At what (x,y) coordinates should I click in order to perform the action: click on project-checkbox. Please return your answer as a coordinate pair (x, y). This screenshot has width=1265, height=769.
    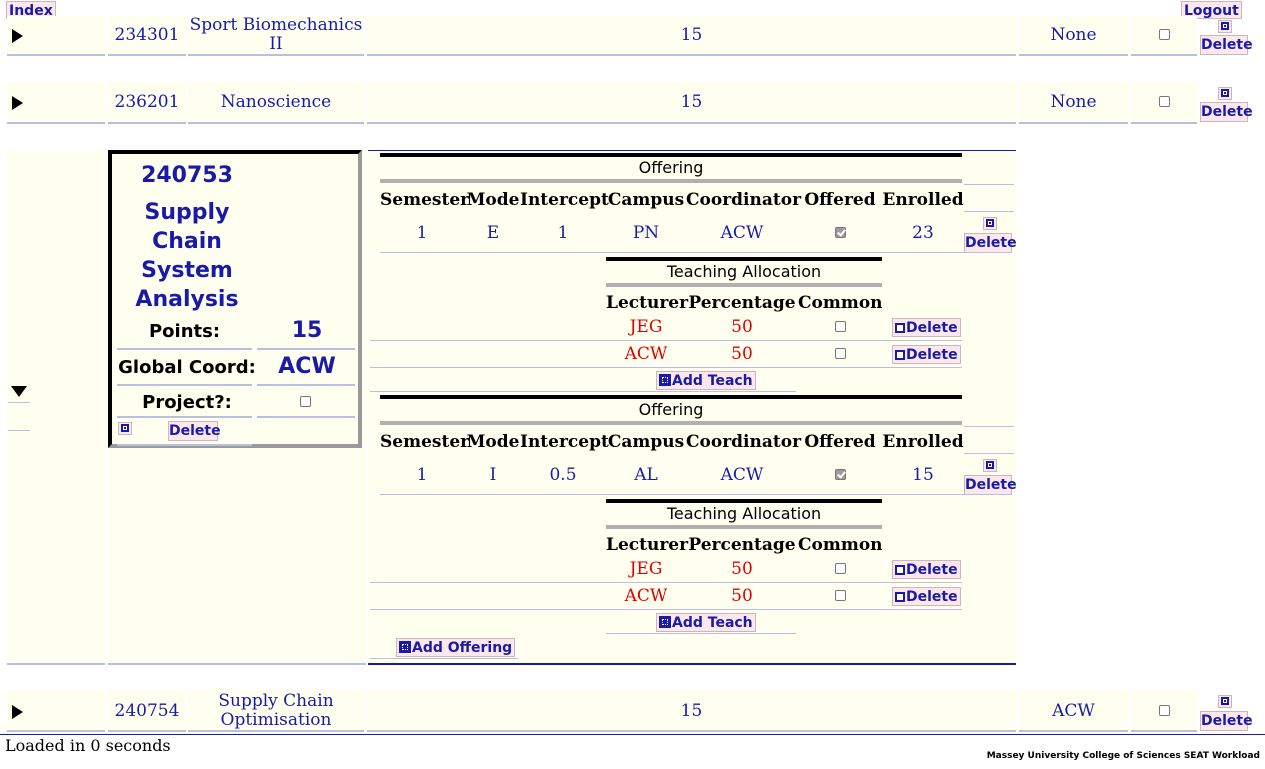
    Looking at the image, I should click on (305, 401).